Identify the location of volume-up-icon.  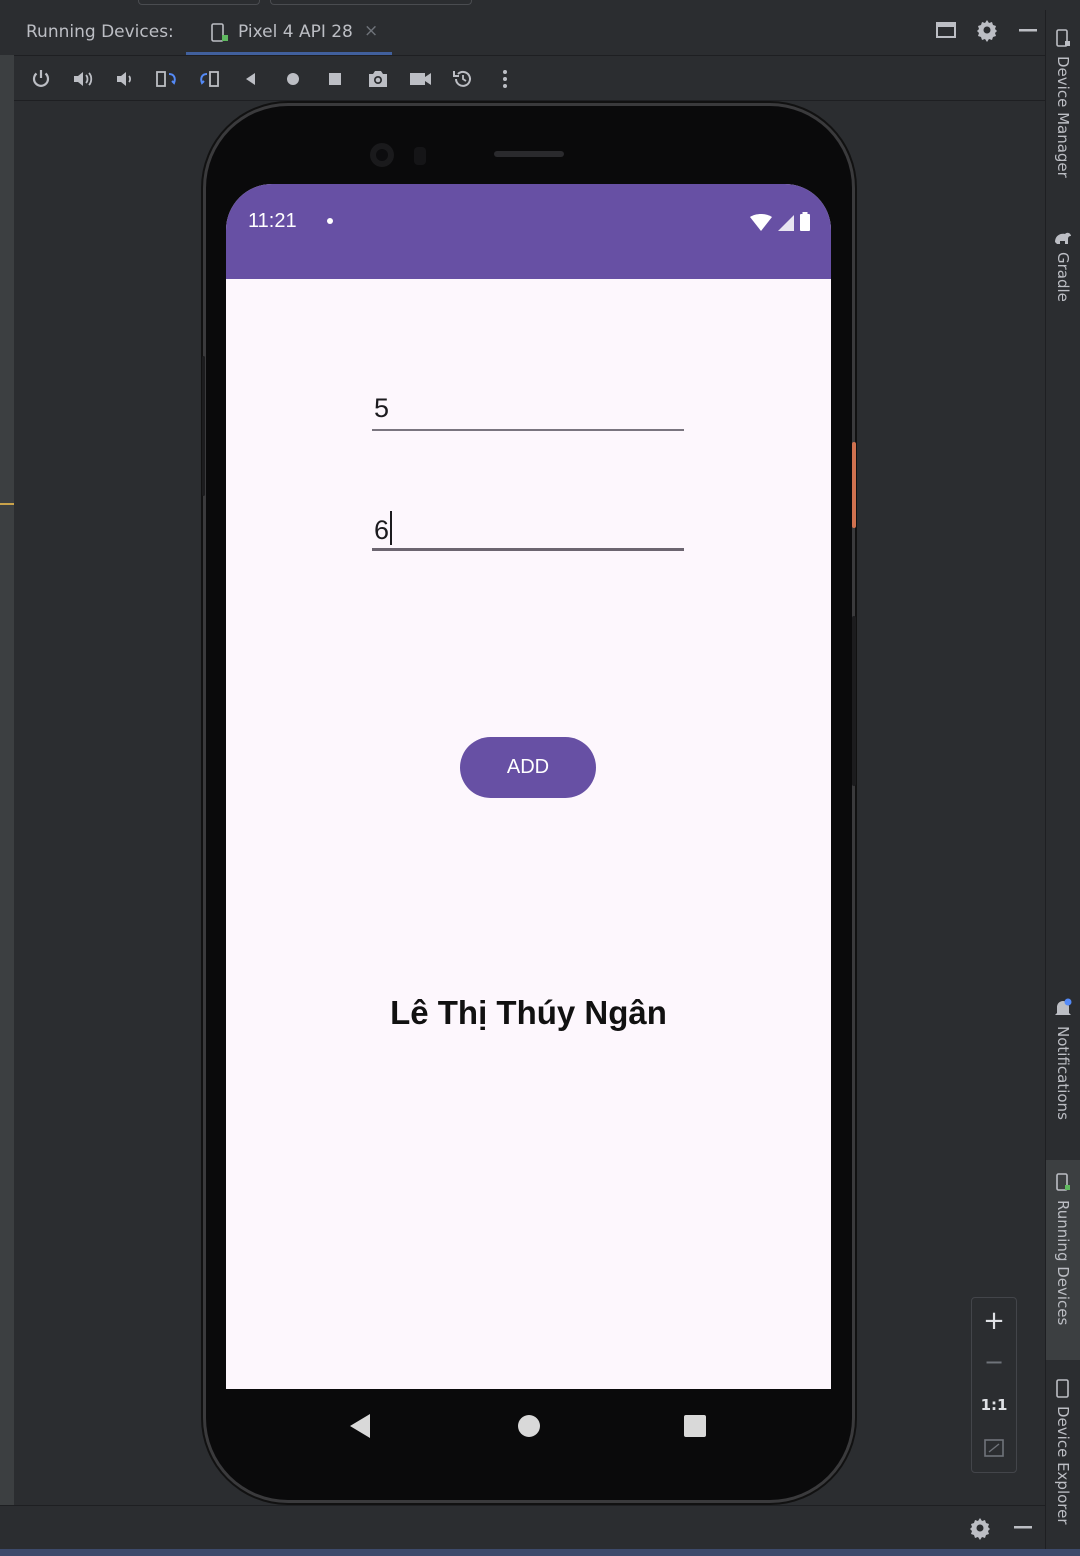
(83, 79).